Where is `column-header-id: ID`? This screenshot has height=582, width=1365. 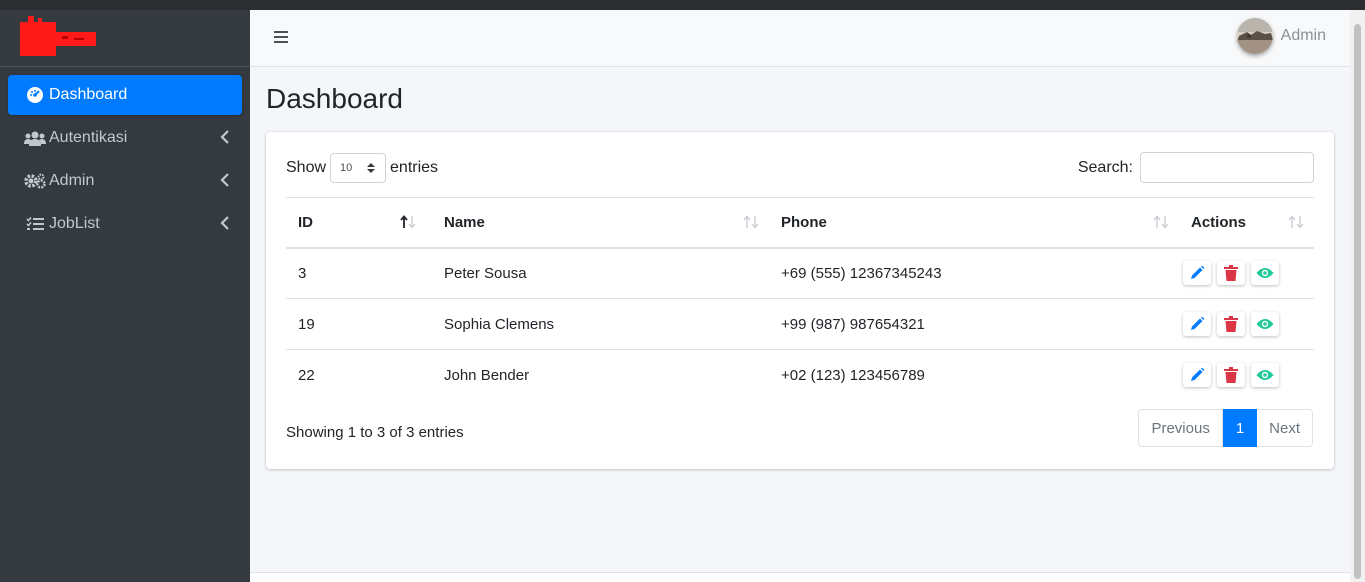
column-header-id: ID is located at coordinates (359, 223).